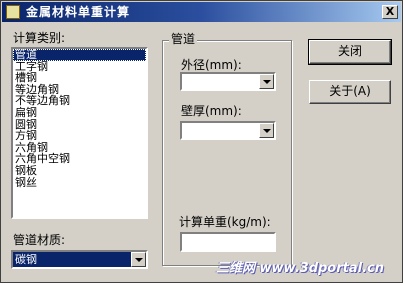 This screenshot has height=285, width=405. I want to click on title-bar: 金属材料单重计算 X, so click(201, 12).